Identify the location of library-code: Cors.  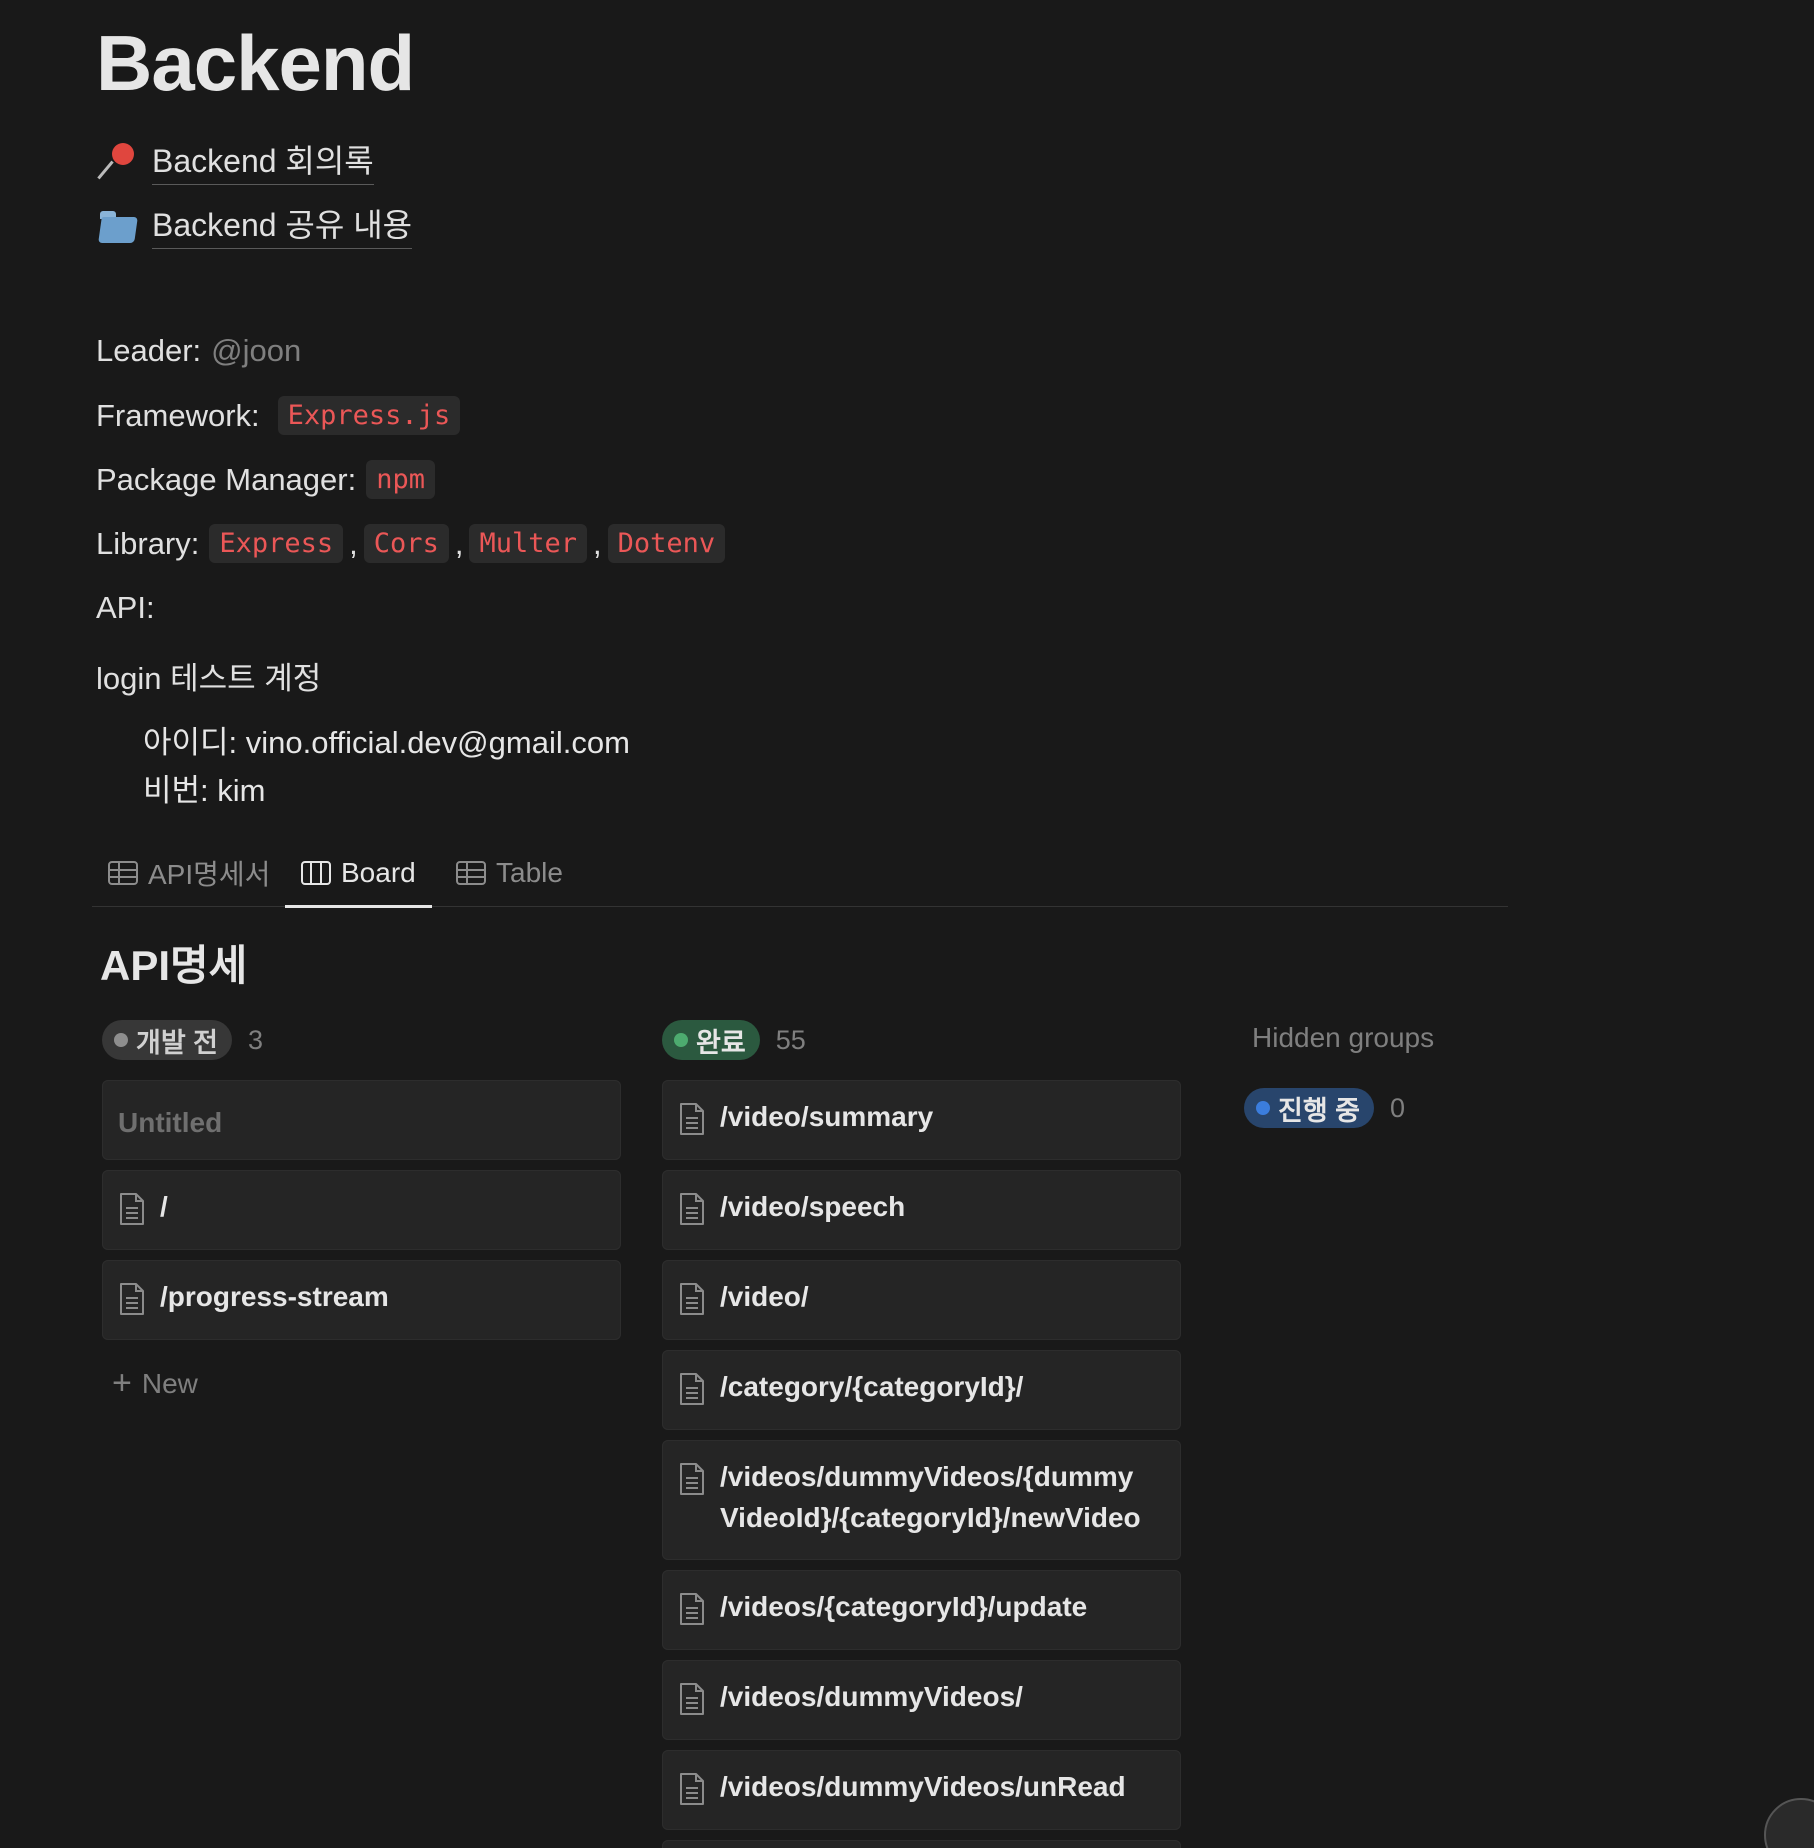
(406, 543).